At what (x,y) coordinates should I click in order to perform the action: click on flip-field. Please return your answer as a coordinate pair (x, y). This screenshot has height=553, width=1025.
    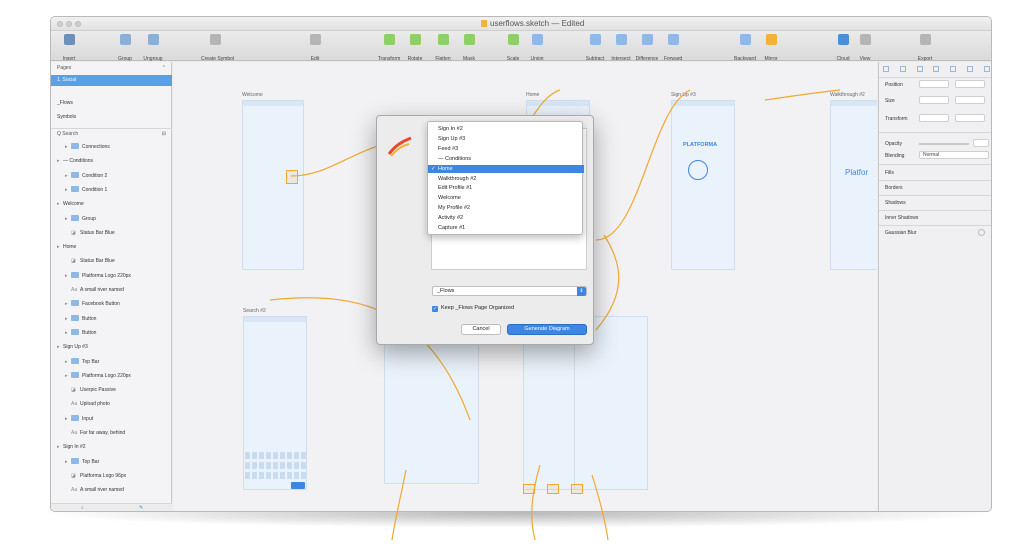
    Looking at the image, I should click on (970, 118).